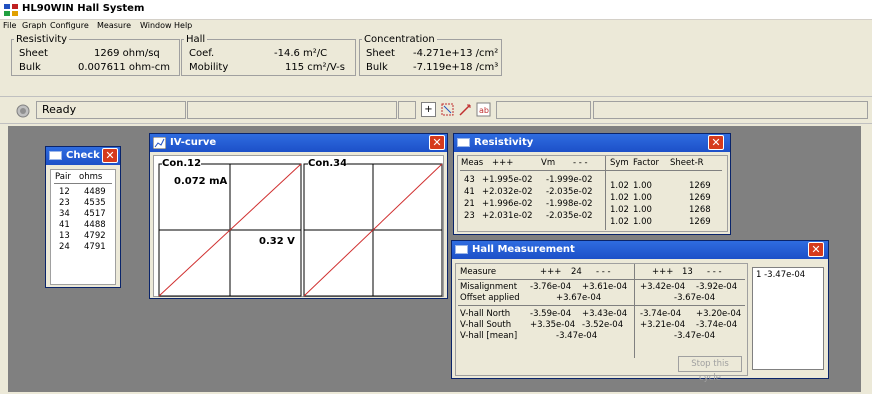  I want to click on check-header-divider, so click(83, 183).